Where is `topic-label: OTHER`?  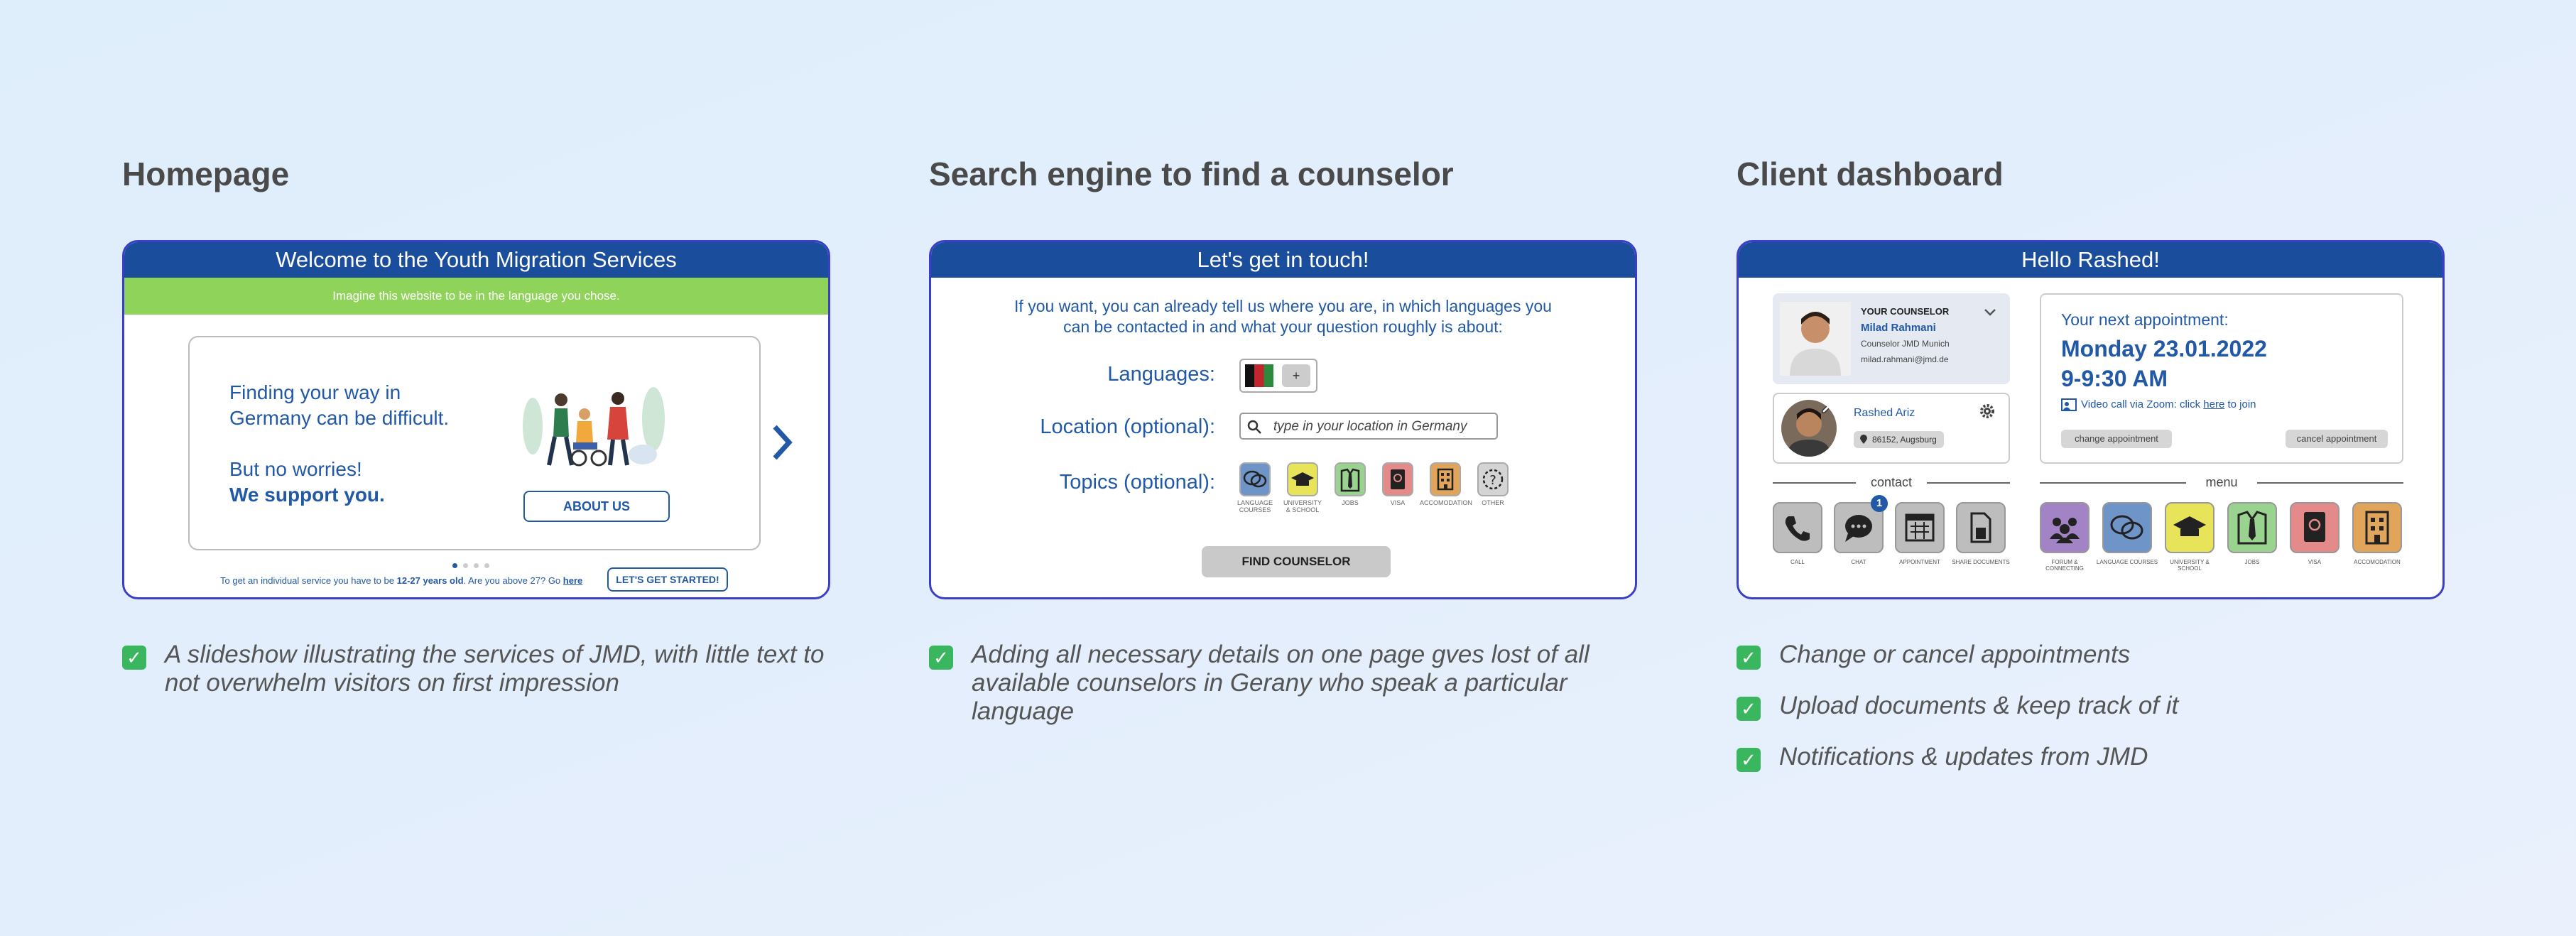 topic-label: OTHER is located at coordinates (1493, 503).